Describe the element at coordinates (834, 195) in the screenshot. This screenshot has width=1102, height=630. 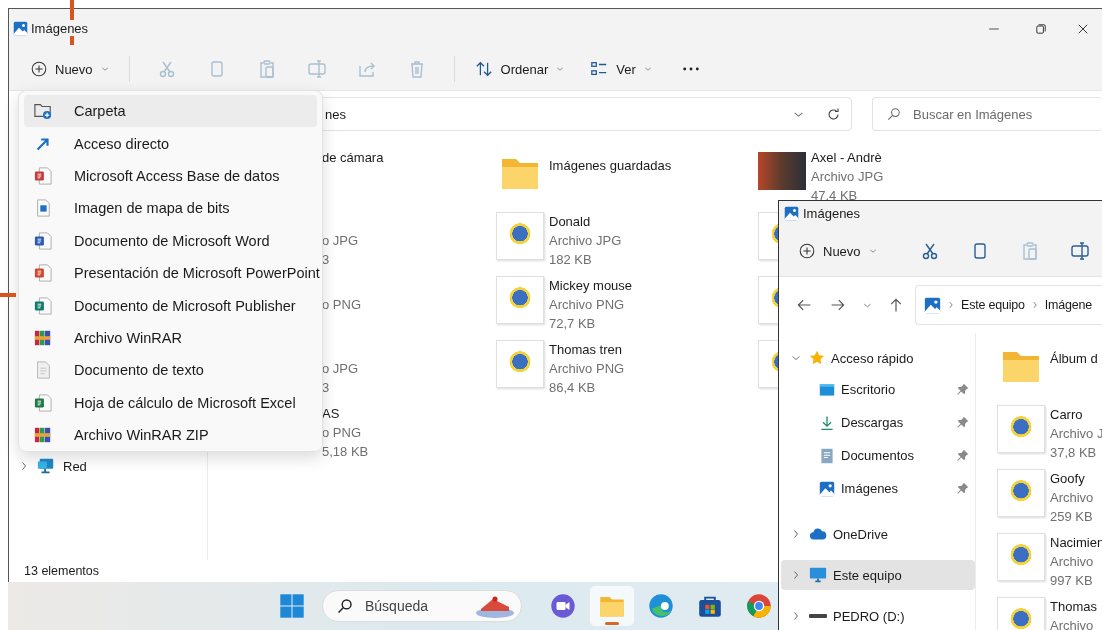
I see `file-size: 47,4 KB` at that location.